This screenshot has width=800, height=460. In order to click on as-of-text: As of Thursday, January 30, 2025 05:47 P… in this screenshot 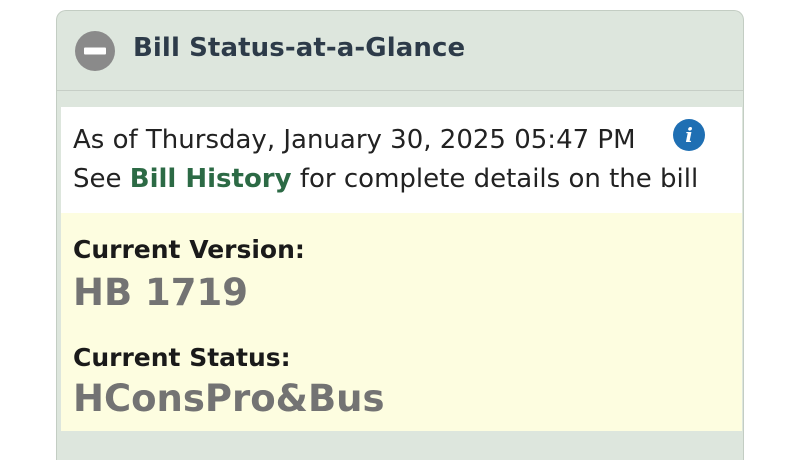, I will do `click(354, 140)`.